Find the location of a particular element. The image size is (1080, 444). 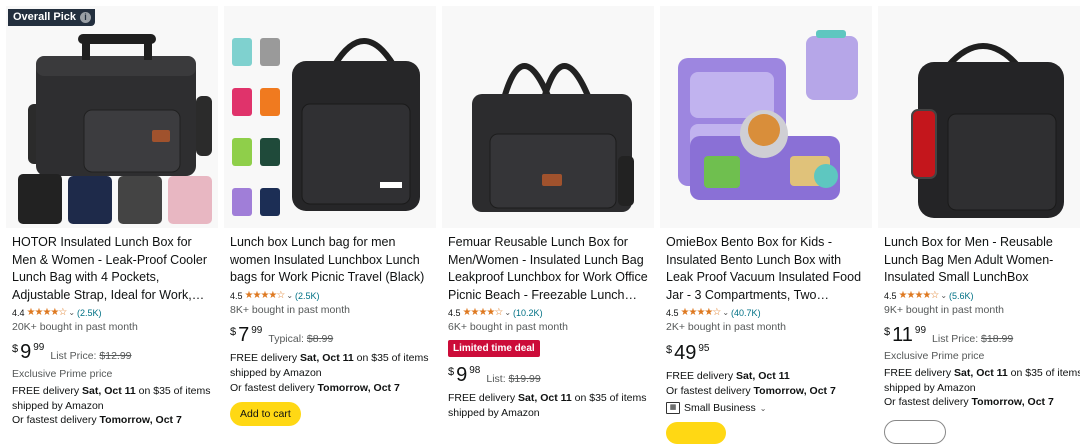

review-count: (10.2K) is located at coordinates (528, 313).